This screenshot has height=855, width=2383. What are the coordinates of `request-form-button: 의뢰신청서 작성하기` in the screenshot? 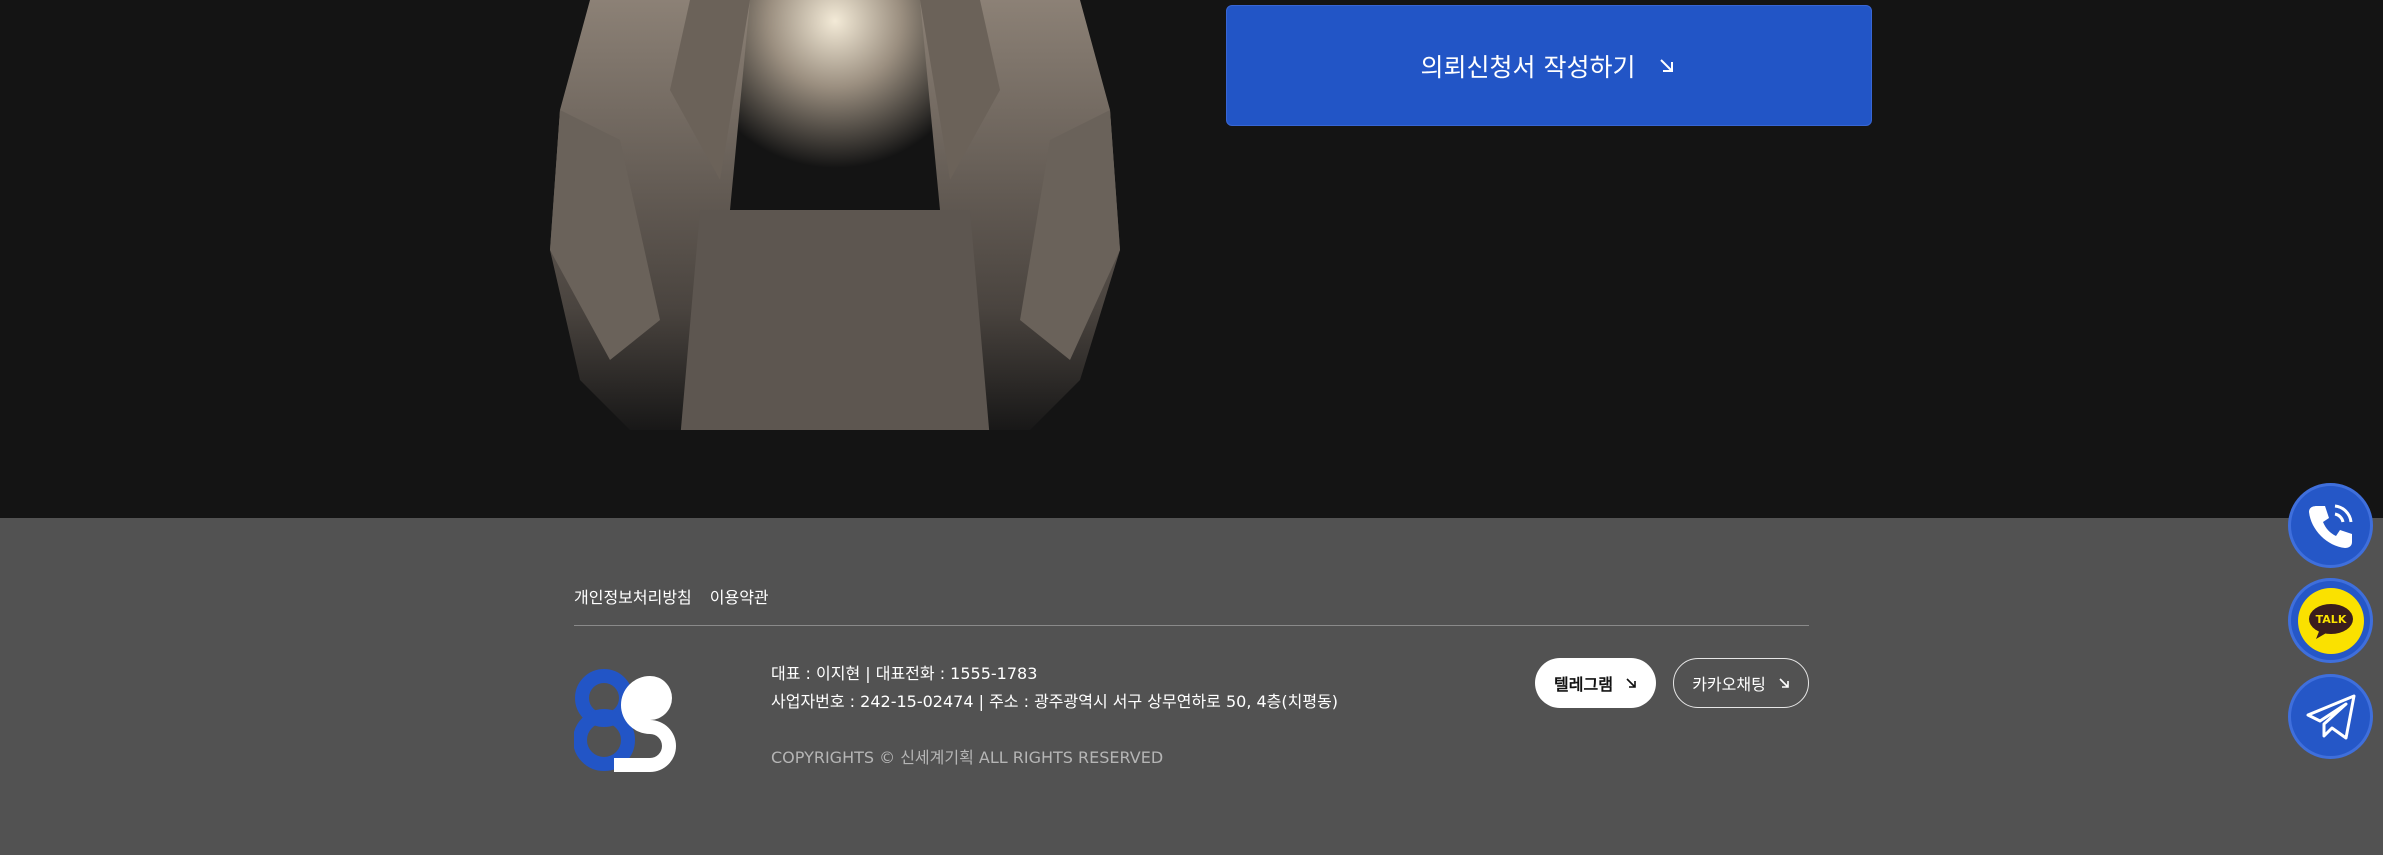 It's located at (1549, 65).